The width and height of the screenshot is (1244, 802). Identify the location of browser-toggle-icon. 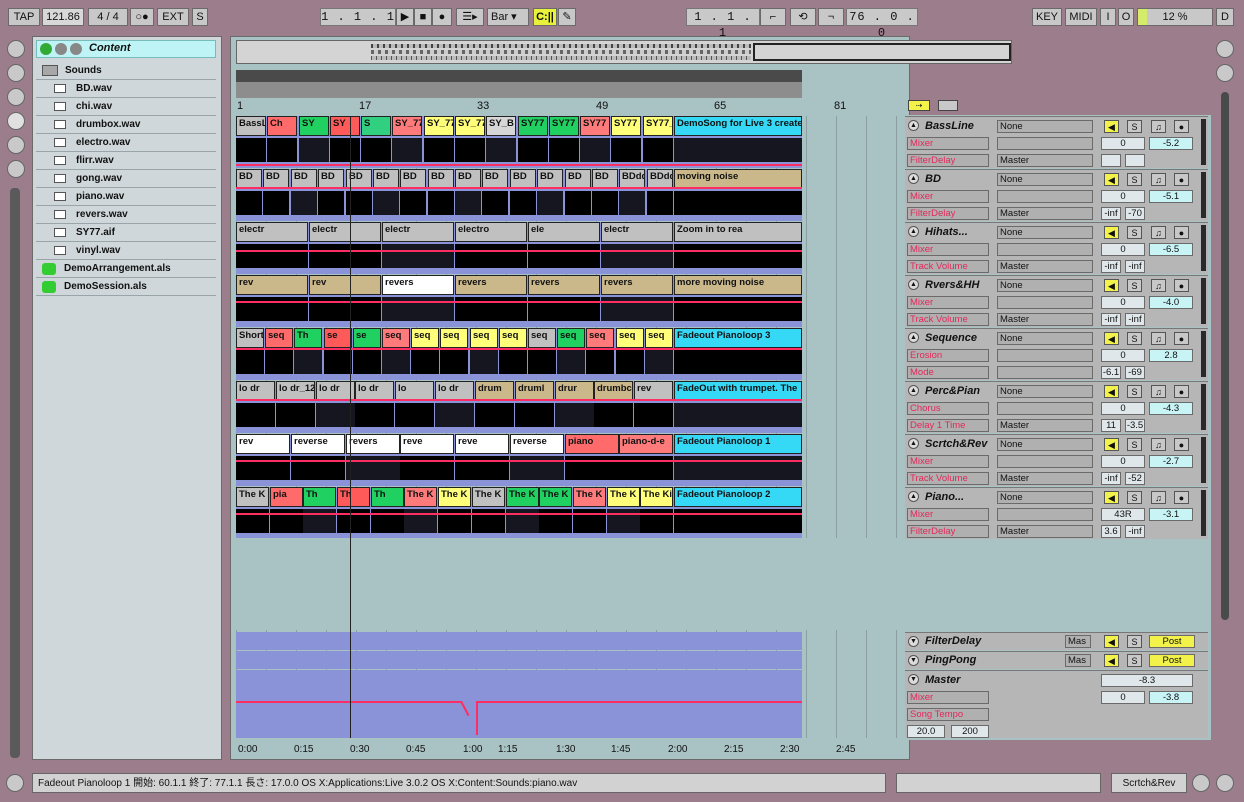
(16, 49).